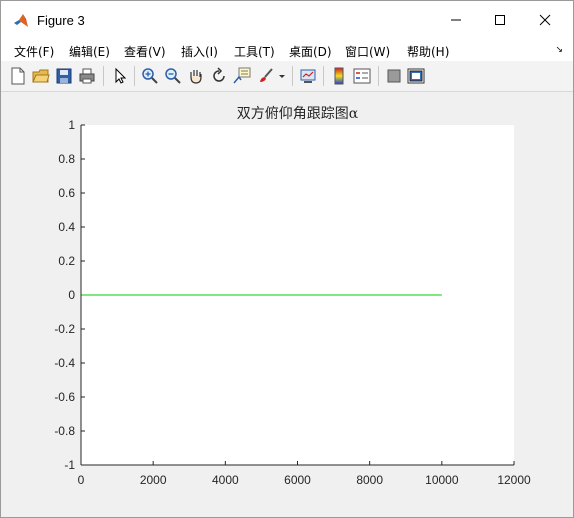 This screenshot has width=574, height=518. I want to click on x-tick-label: 4000, so click(225, 480).